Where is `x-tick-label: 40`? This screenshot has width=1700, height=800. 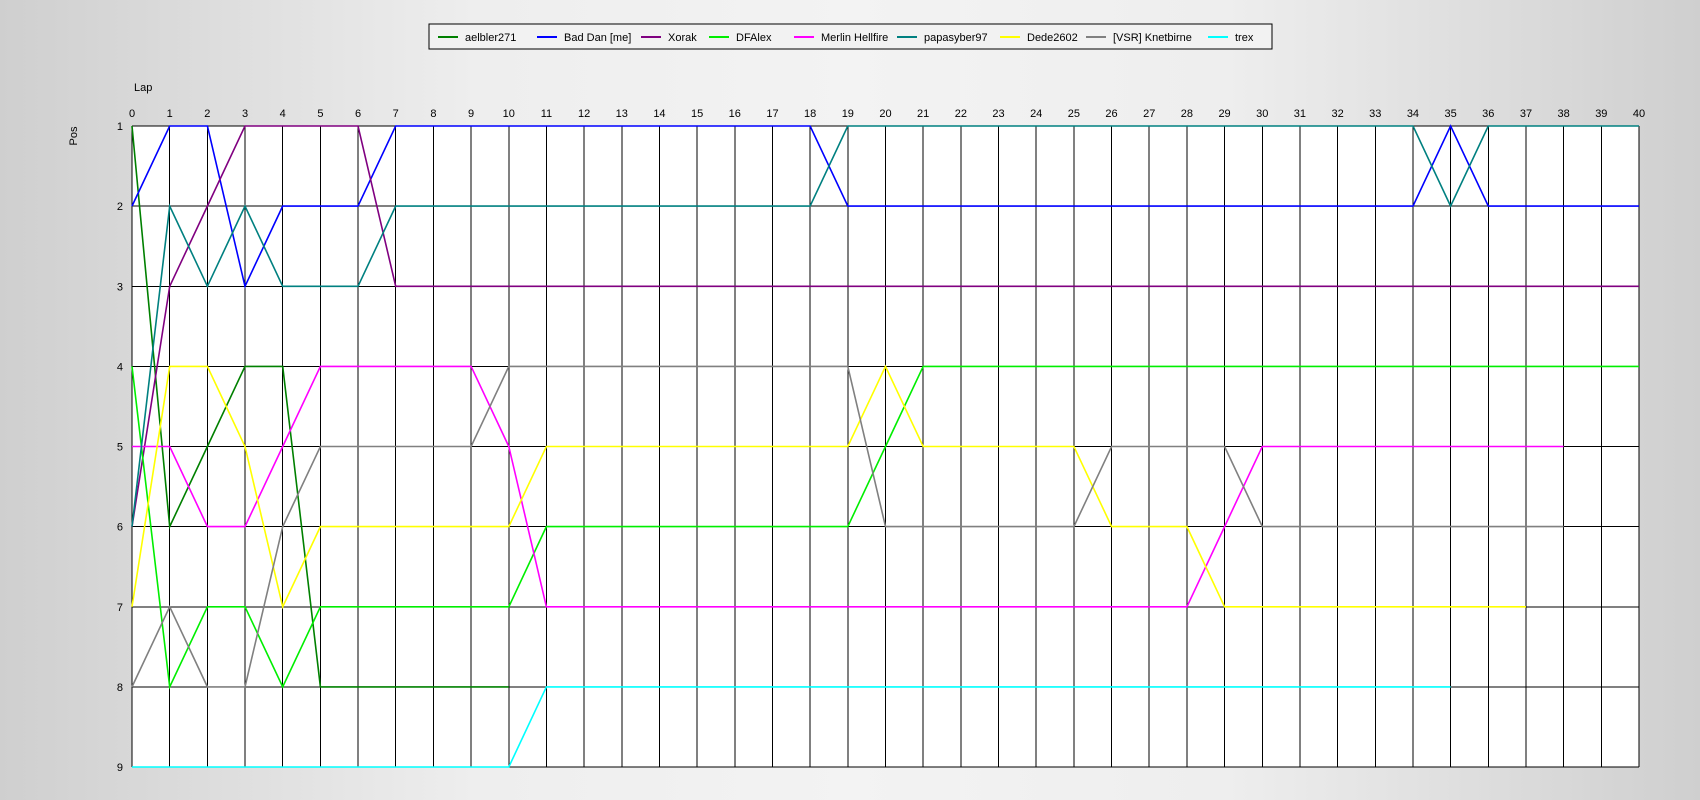
x-tick-label: 40 is located at coordinates (1639, 114).